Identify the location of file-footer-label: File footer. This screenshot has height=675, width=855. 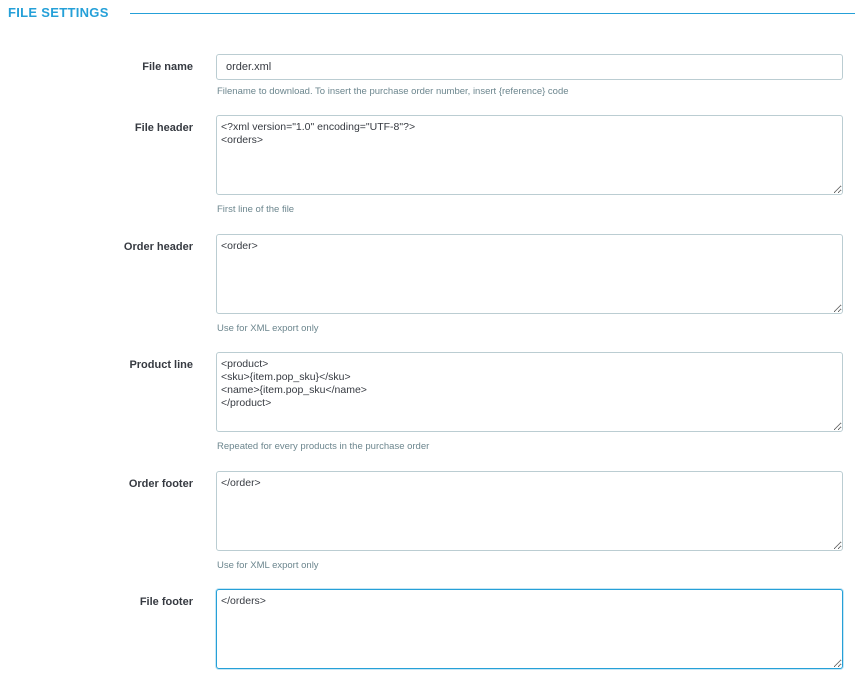
(166, 602).